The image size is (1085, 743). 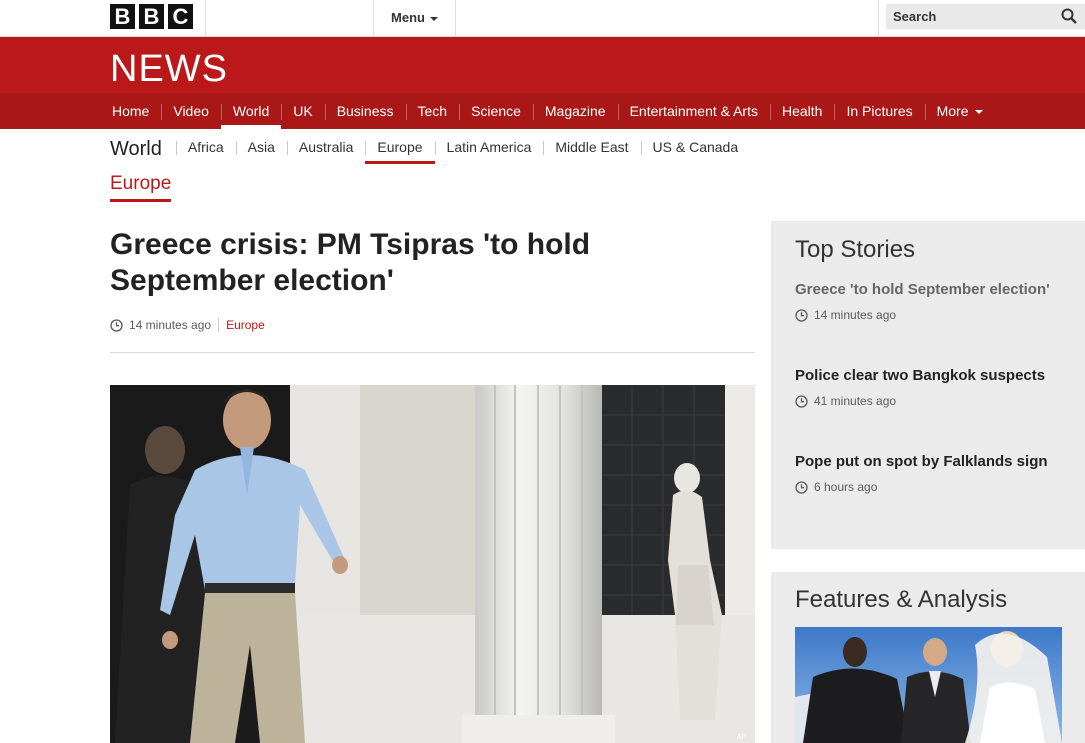 I want to click on features-title: Features & Analysis, so click(x=901, y=599).